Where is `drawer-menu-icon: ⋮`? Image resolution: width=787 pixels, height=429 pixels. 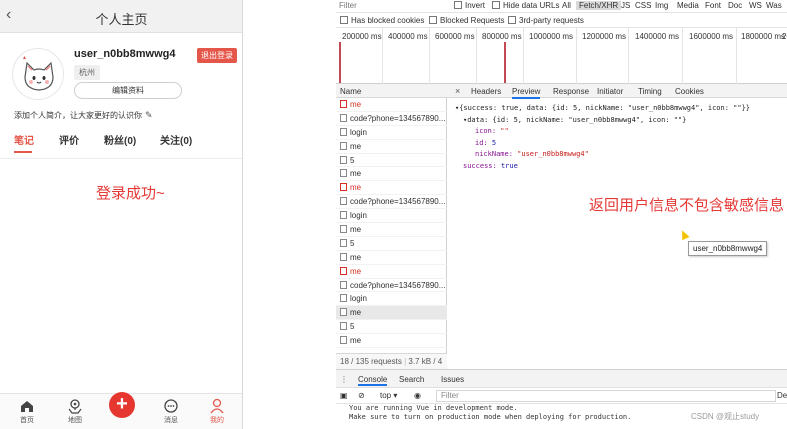 drawer-menu-icon: ⋮ is located at coordinates (344, 379).